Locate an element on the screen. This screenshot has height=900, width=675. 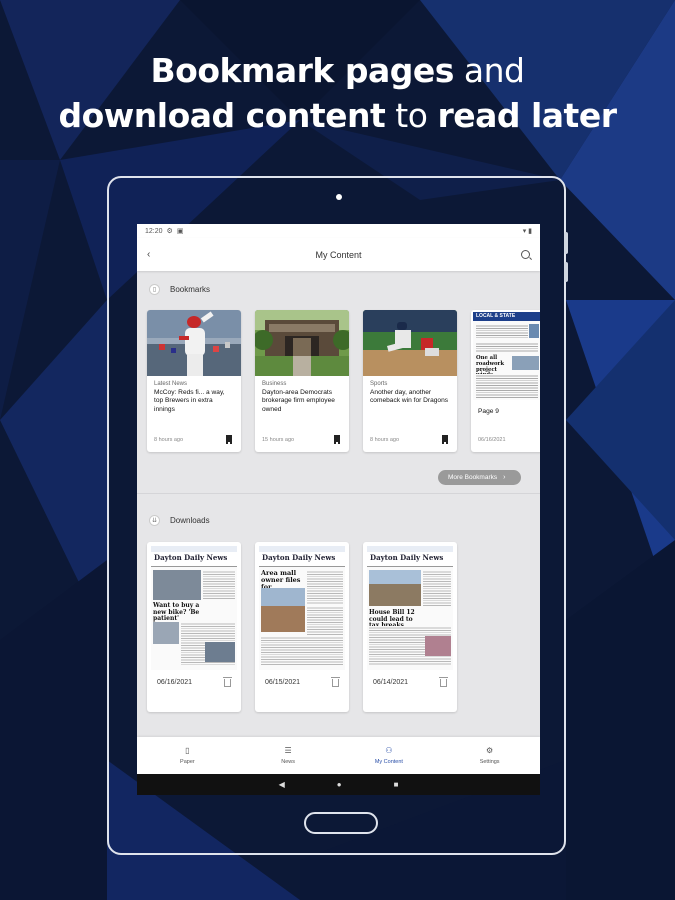
article-category: Business is located at coordinates (274, 384).